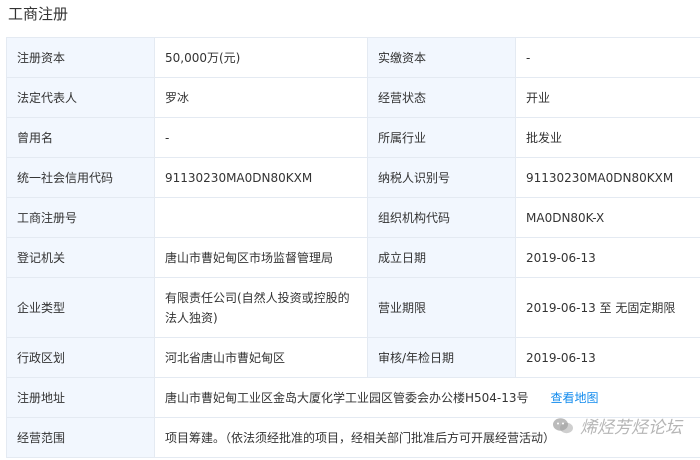 Image resolution: width=700 pixels, height=460 pixels. Describe the element at coordinates (347, 398) in the screenshot. I see `registered-address-value: 唐山市曹妃甸工业区金岛大厦化学工业园区管委会办公楼H504-13号` at that location.